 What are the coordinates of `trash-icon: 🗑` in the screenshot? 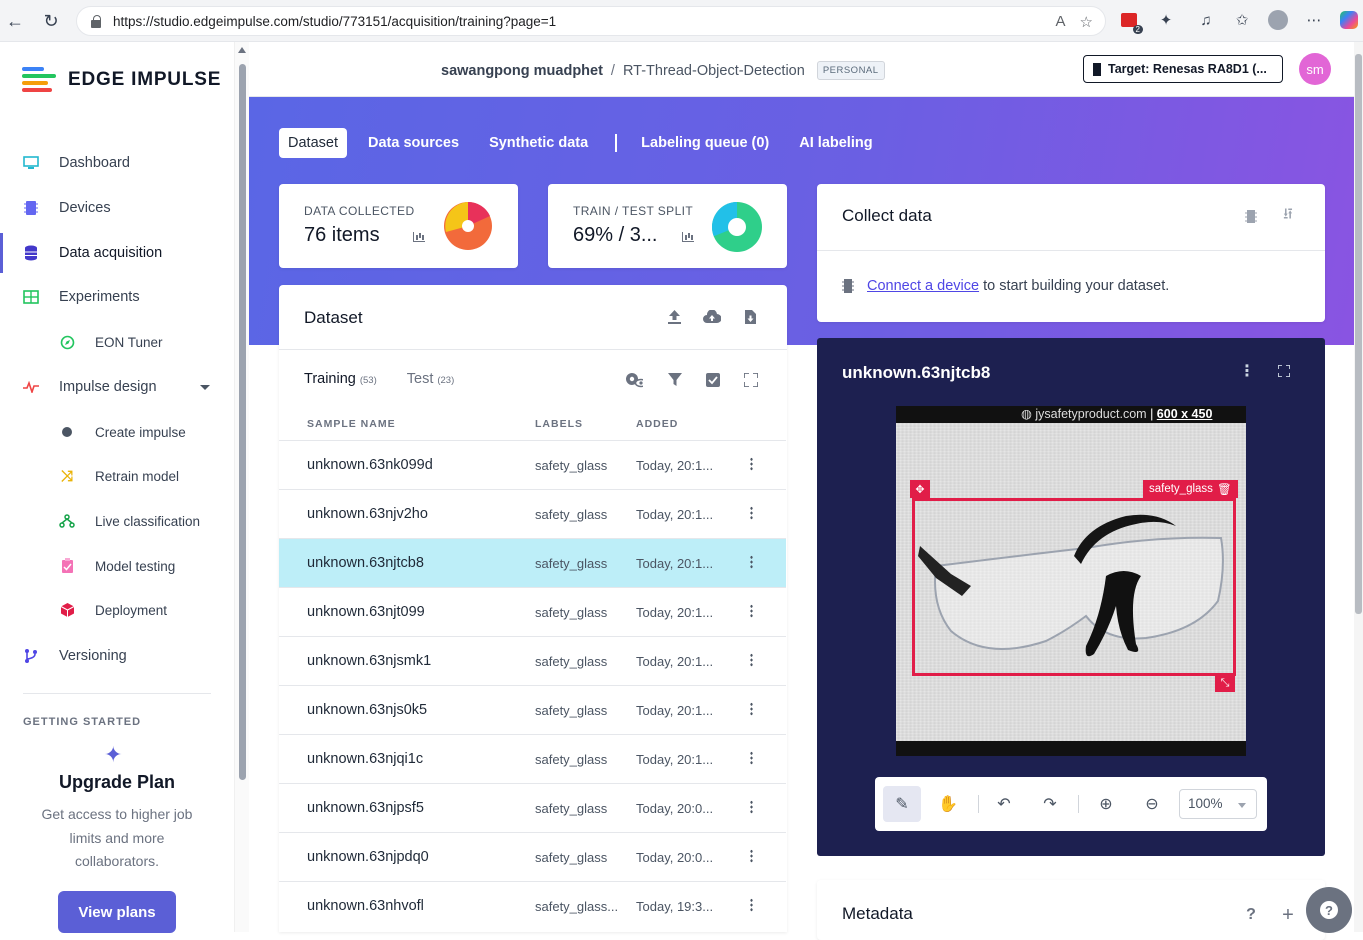 It's located at (1224, 489).